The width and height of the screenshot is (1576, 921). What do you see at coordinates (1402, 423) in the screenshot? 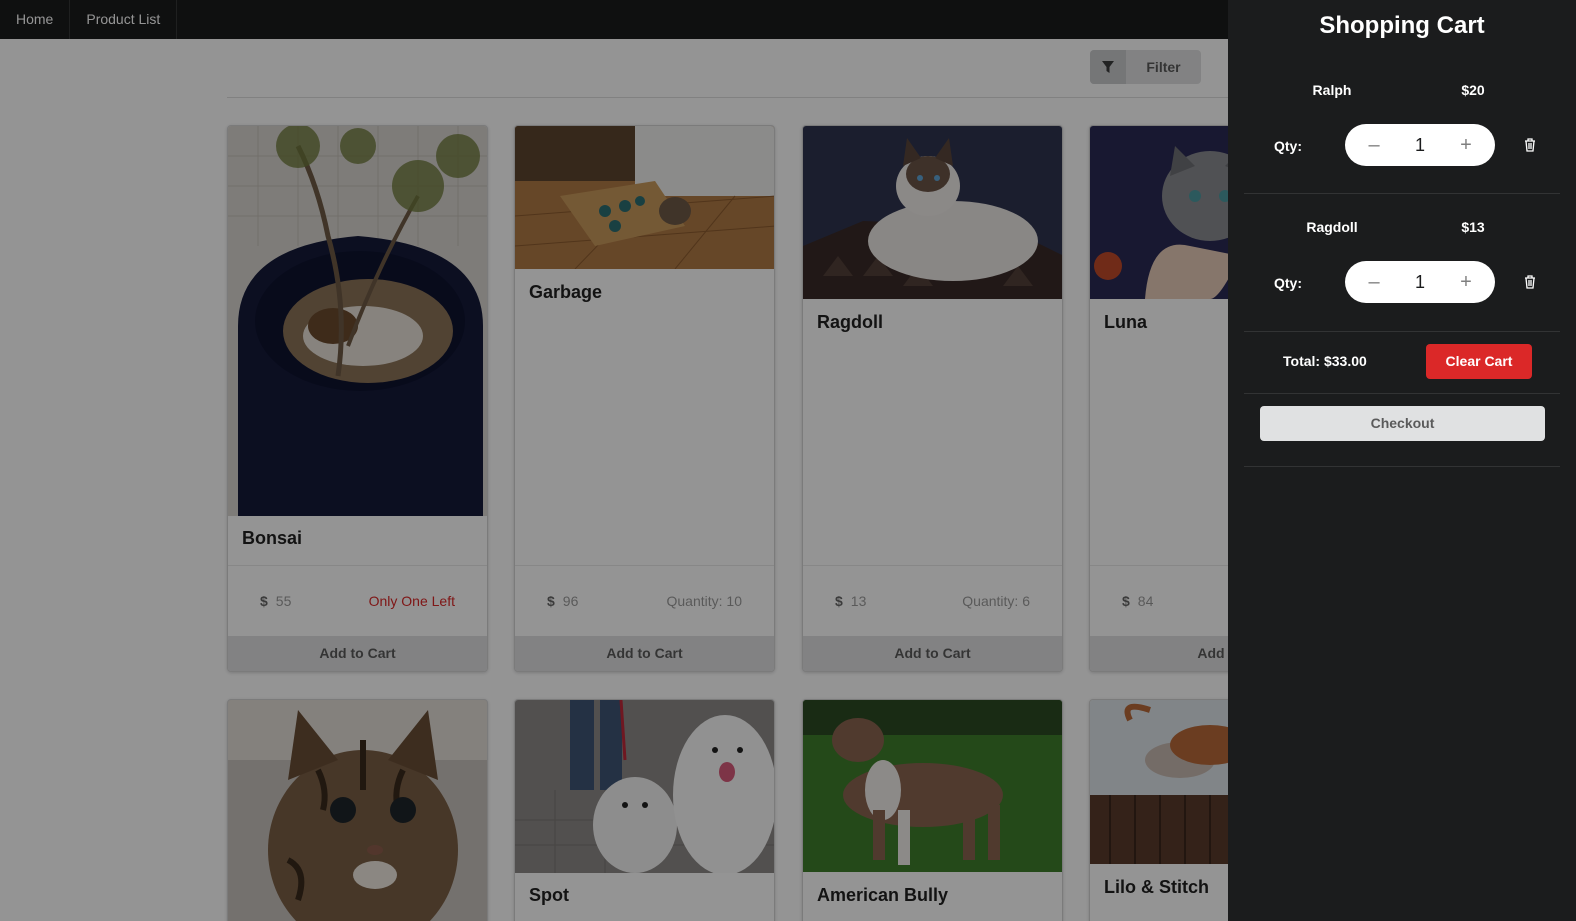
I see `checkout-button: Checkout` at bounding box center [1402, 423].